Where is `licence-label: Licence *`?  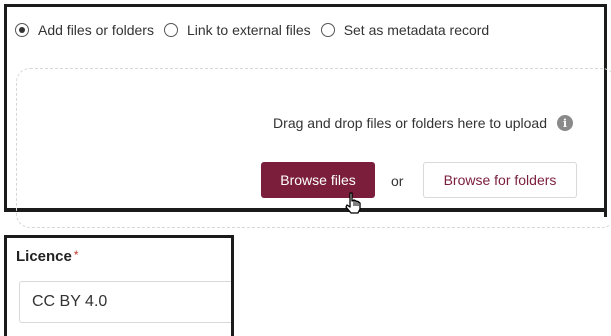 licence-label: Licence * is located at coordinates (47, 256).